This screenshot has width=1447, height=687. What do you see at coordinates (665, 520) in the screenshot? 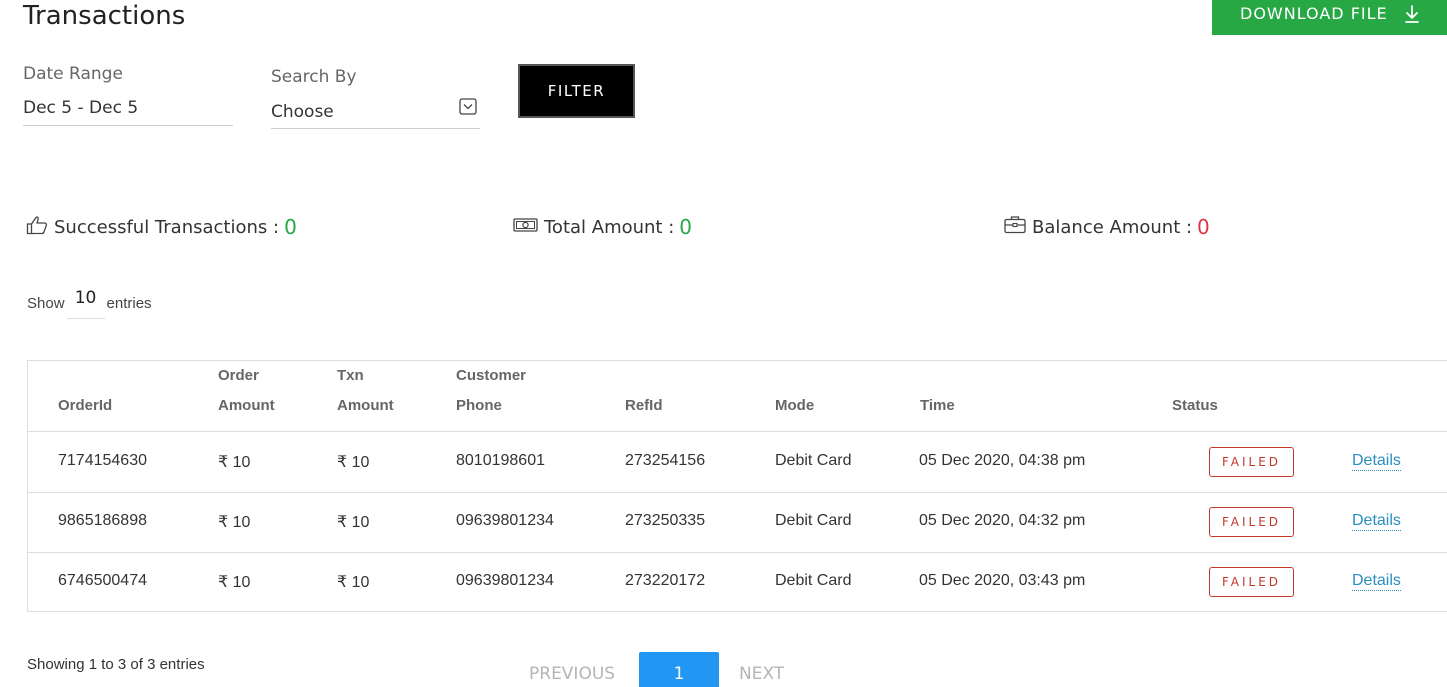
I see `ref-id-cell: 273250335` at bounding box center [665, 520].